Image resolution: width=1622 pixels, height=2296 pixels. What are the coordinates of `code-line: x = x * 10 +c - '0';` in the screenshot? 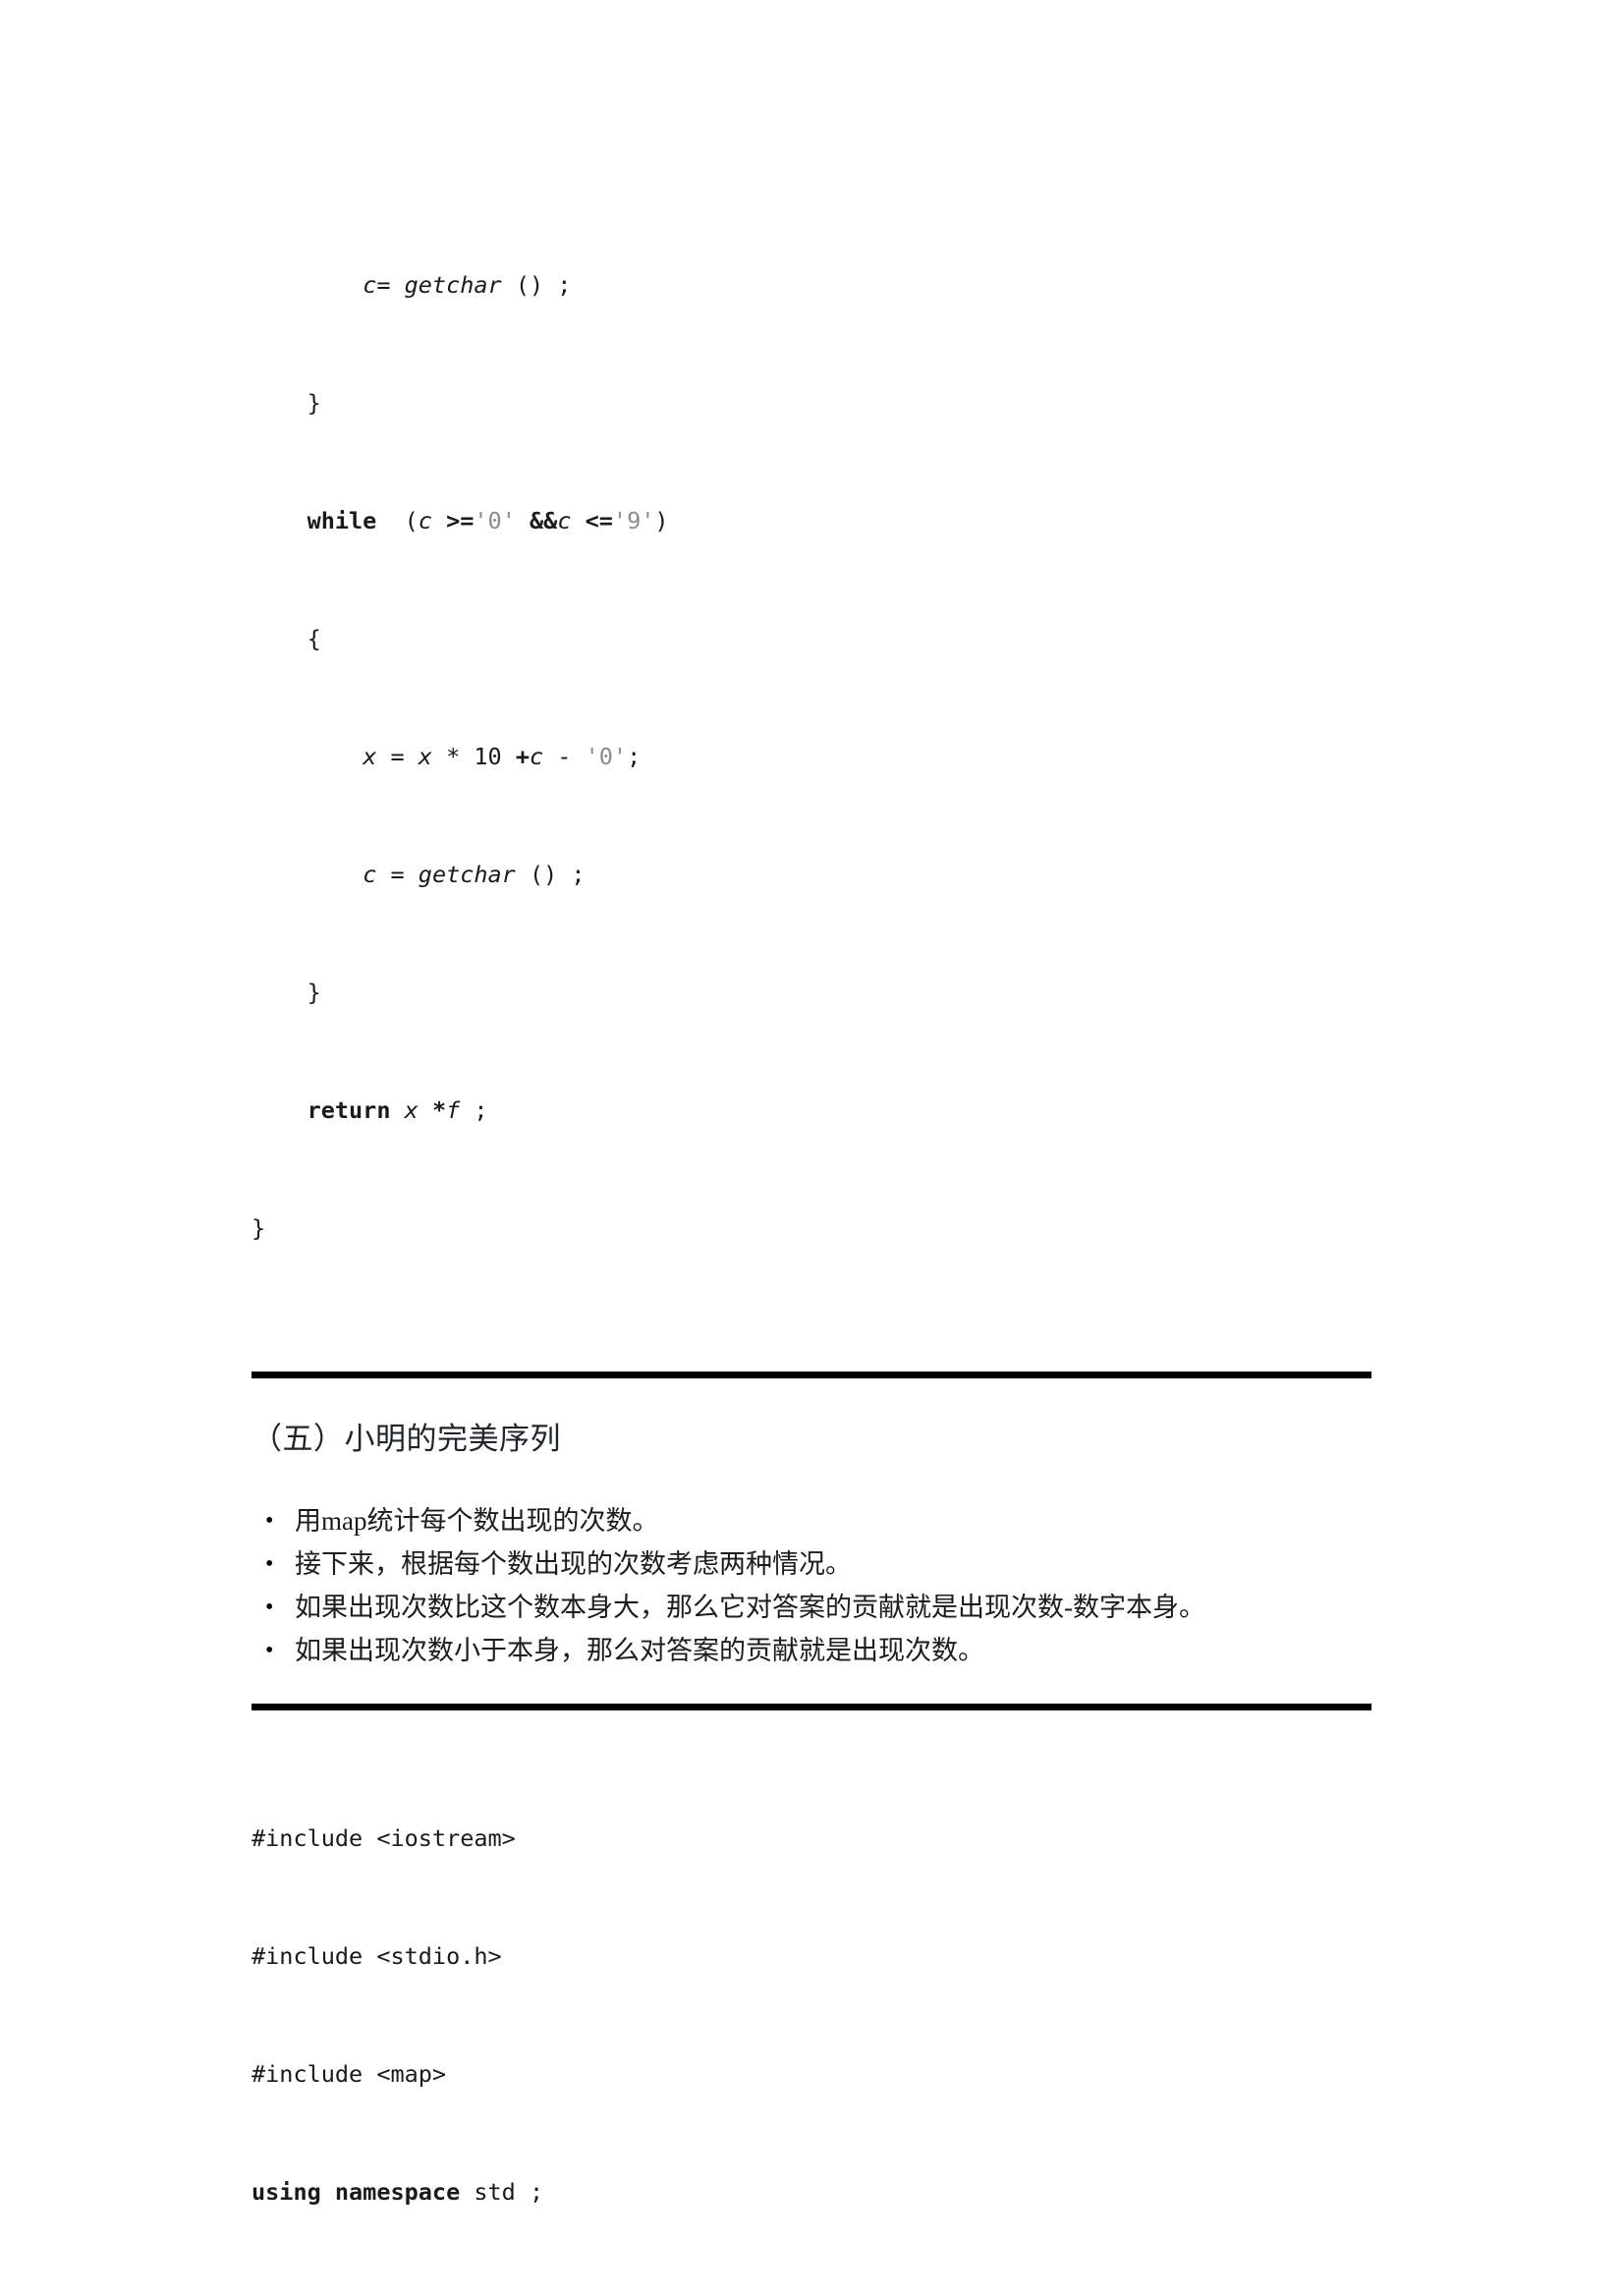 It's located at (503, 756).